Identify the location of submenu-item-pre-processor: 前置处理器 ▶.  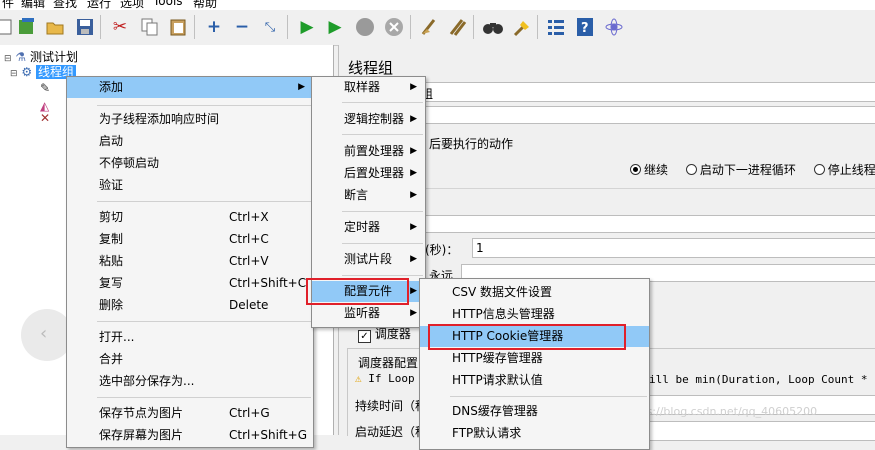
(368, 151).